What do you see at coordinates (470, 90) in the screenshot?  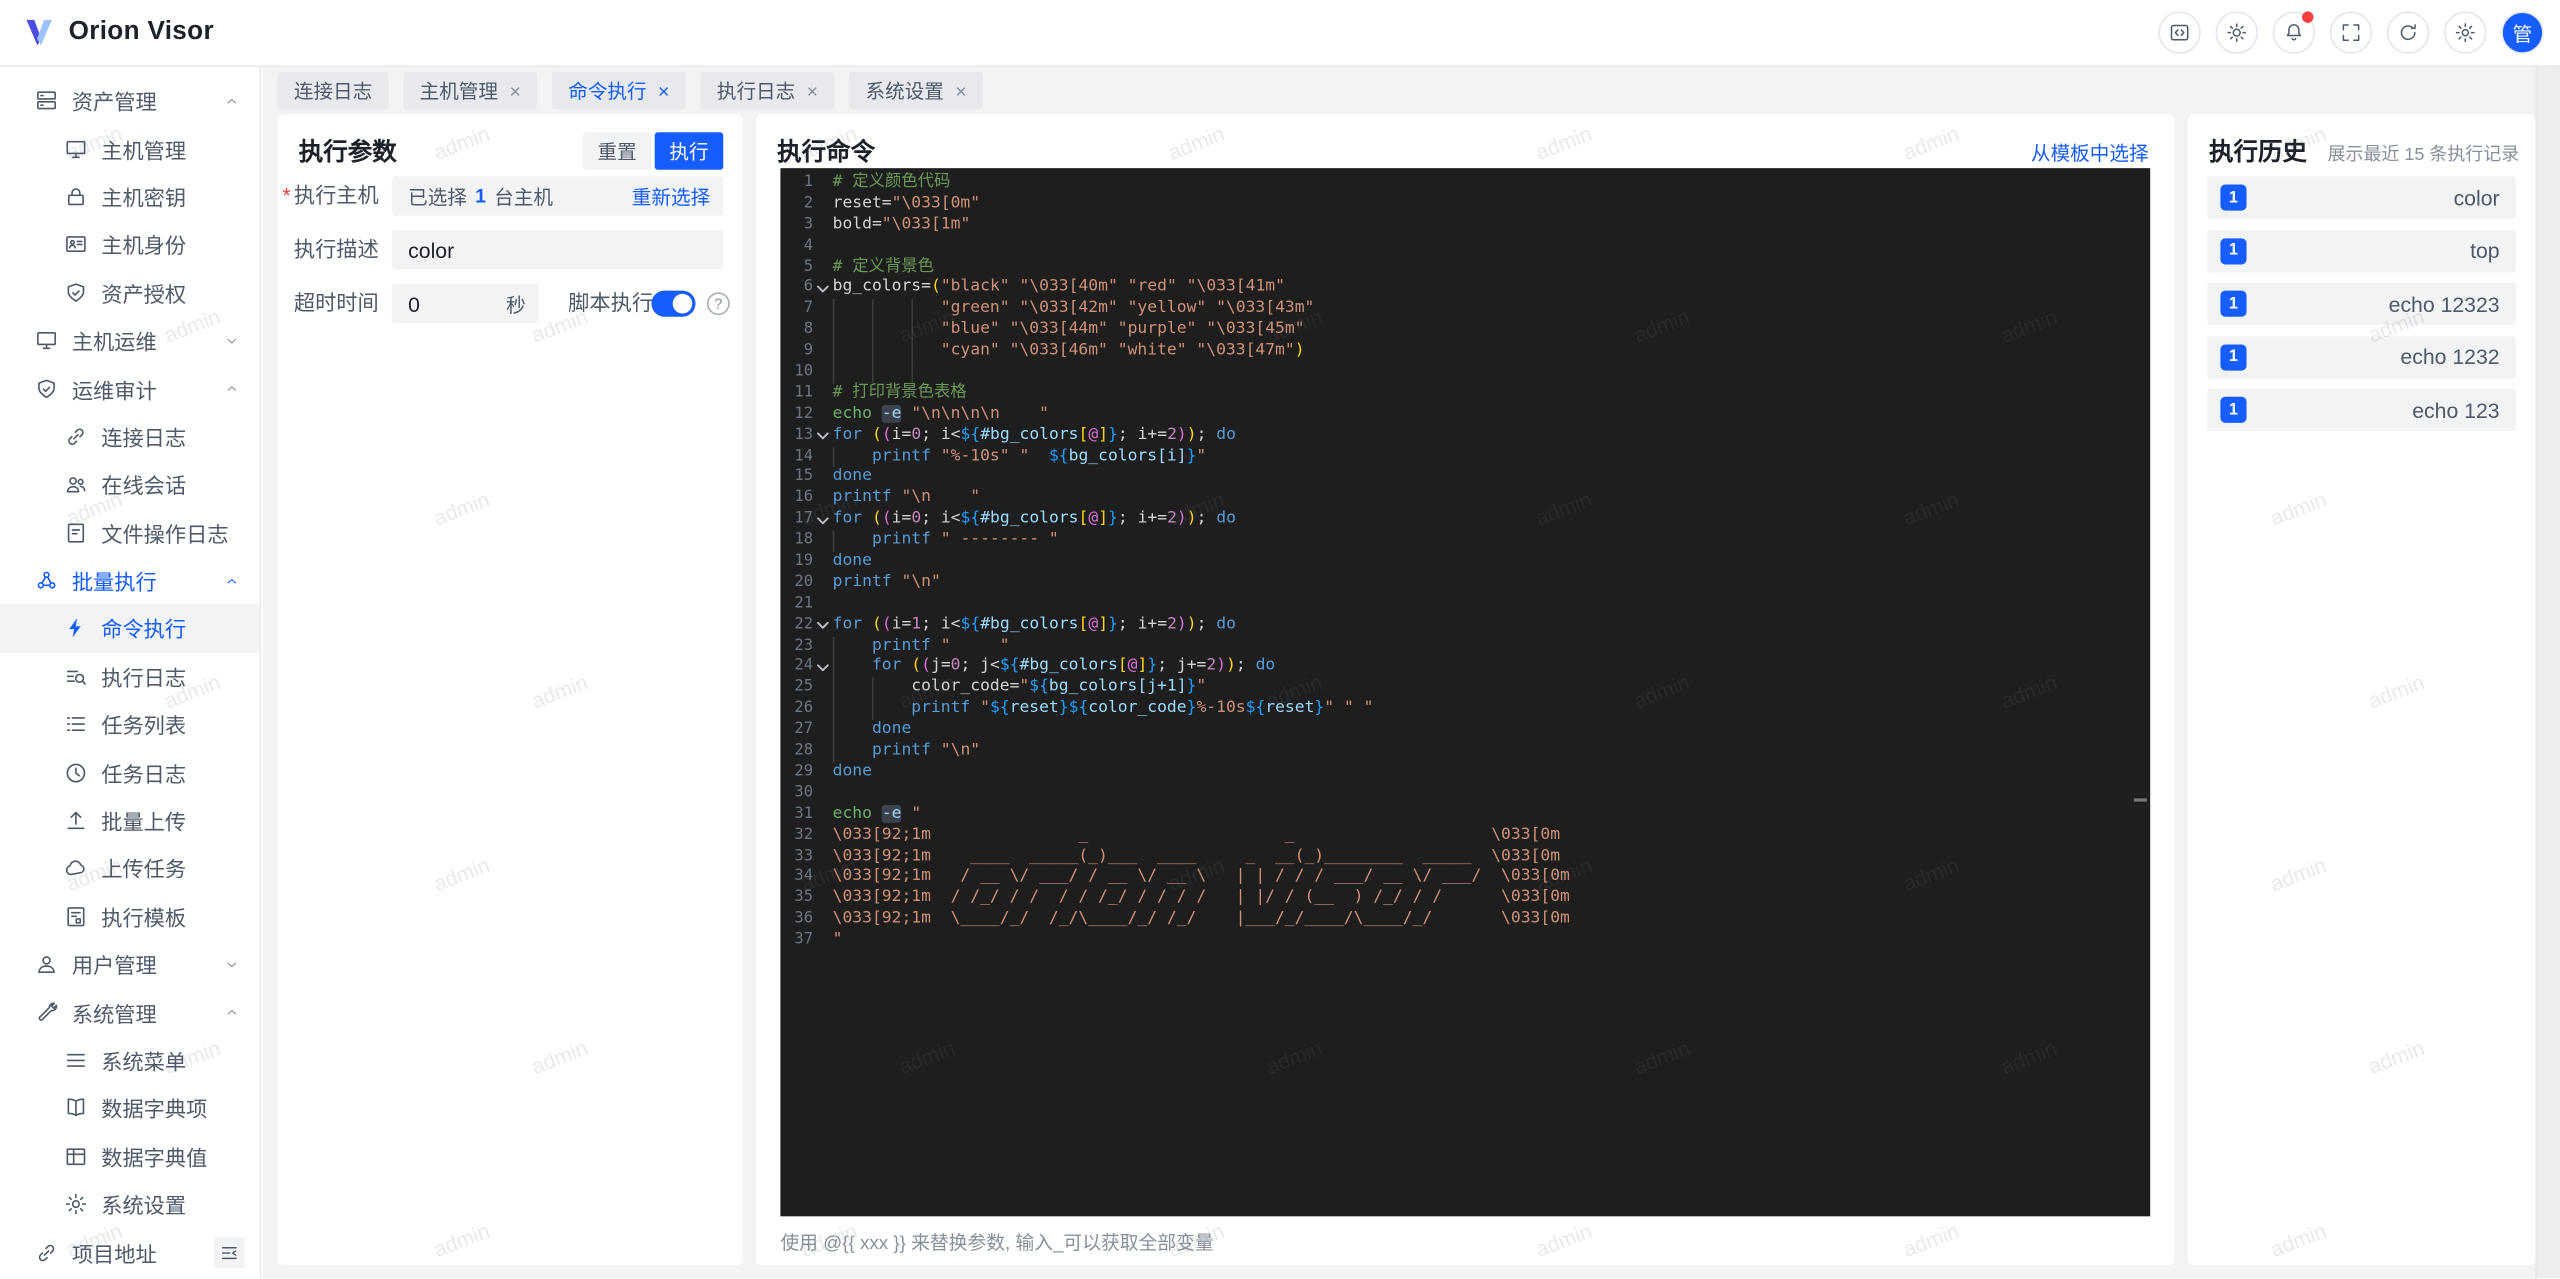 I see `tab-2: 主机管理 ×` at bounding box center [470, 90].